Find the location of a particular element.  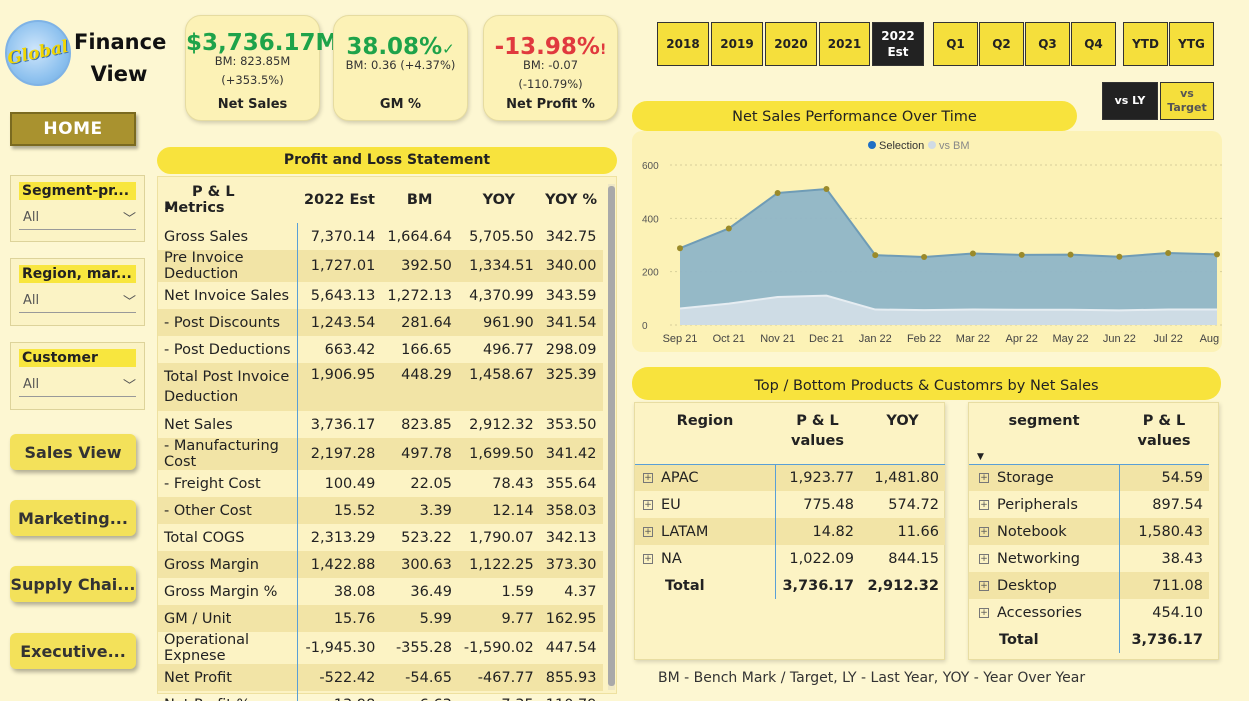

pl-value-cell: 325.39 is located at coordinates (571, 387).